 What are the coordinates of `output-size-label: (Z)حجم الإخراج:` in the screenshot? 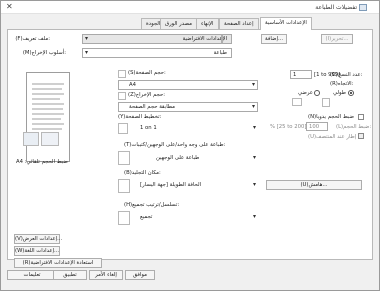 It's located at (147, 95).